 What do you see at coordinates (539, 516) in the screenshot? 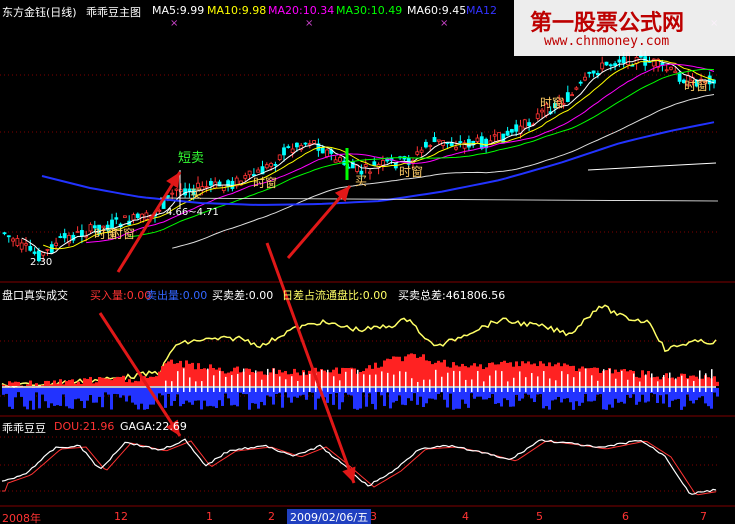
I see `xaxis-label-5: 5` at bounding box center [539, 516].